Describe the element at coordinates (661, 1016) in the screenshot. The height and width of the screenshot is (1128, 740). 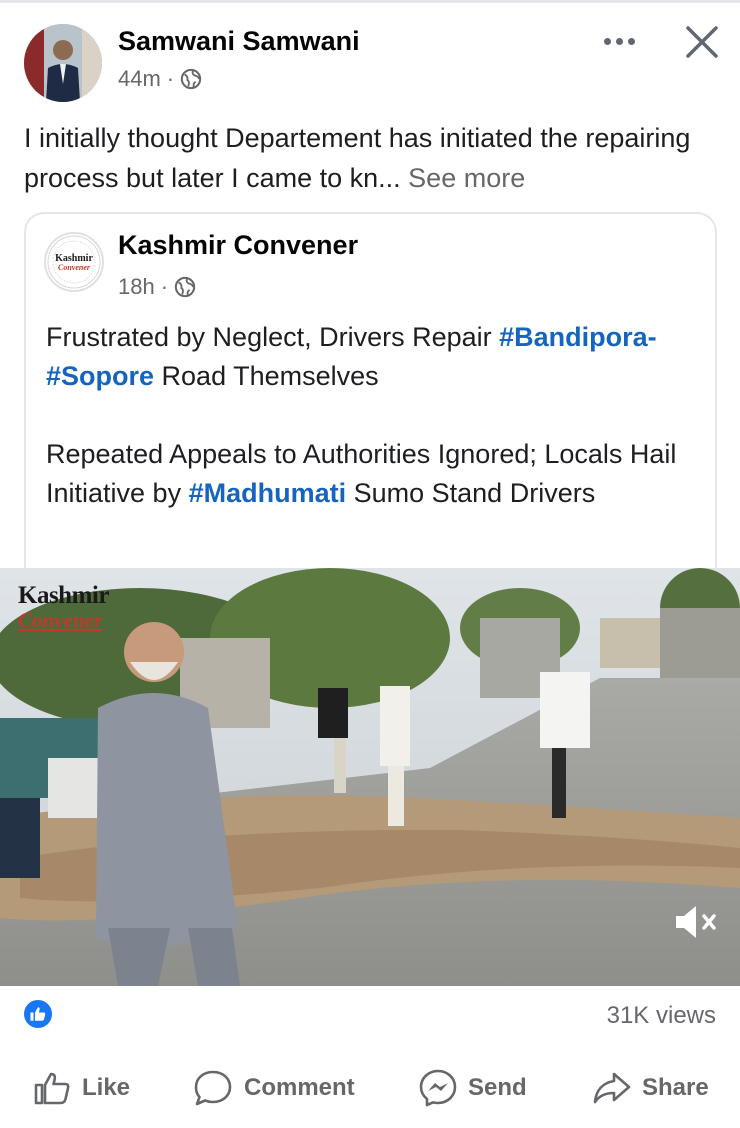
I see `view-count: 31K views` at that location.